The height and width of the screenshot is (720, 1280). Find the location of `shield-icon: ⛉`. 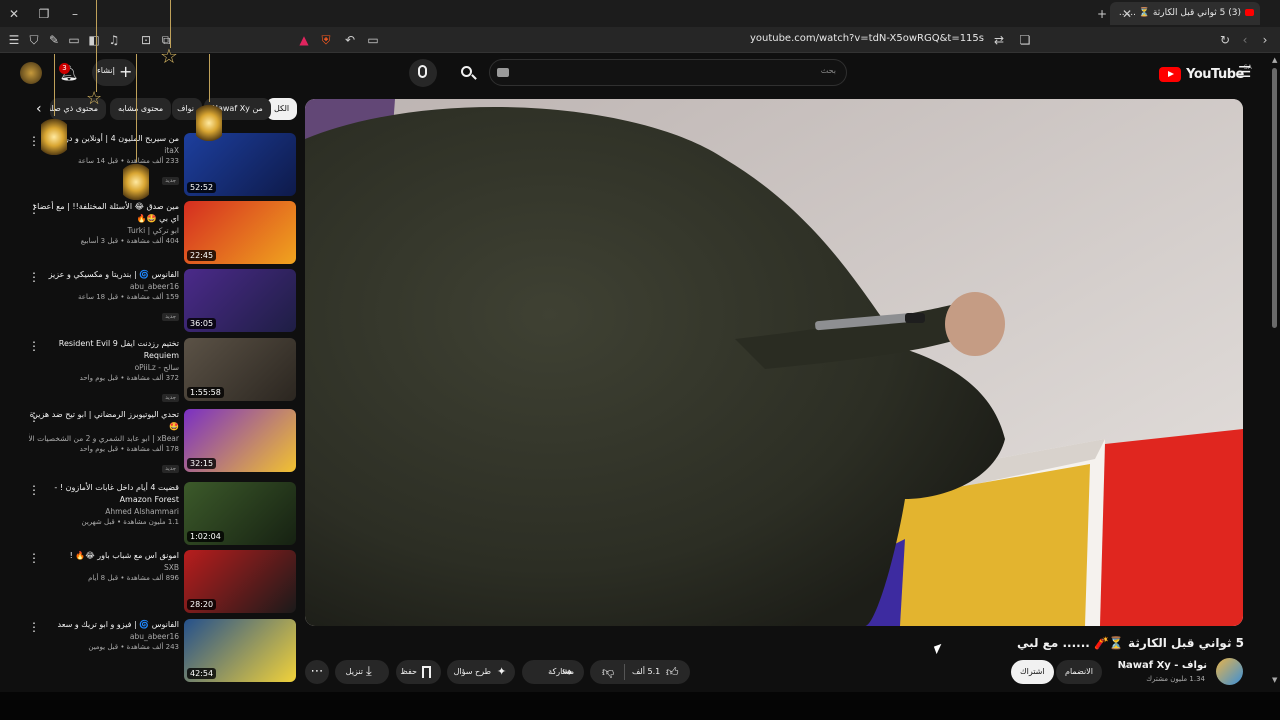

shield-icon: ⛉ is located at coordinates (34, 40).